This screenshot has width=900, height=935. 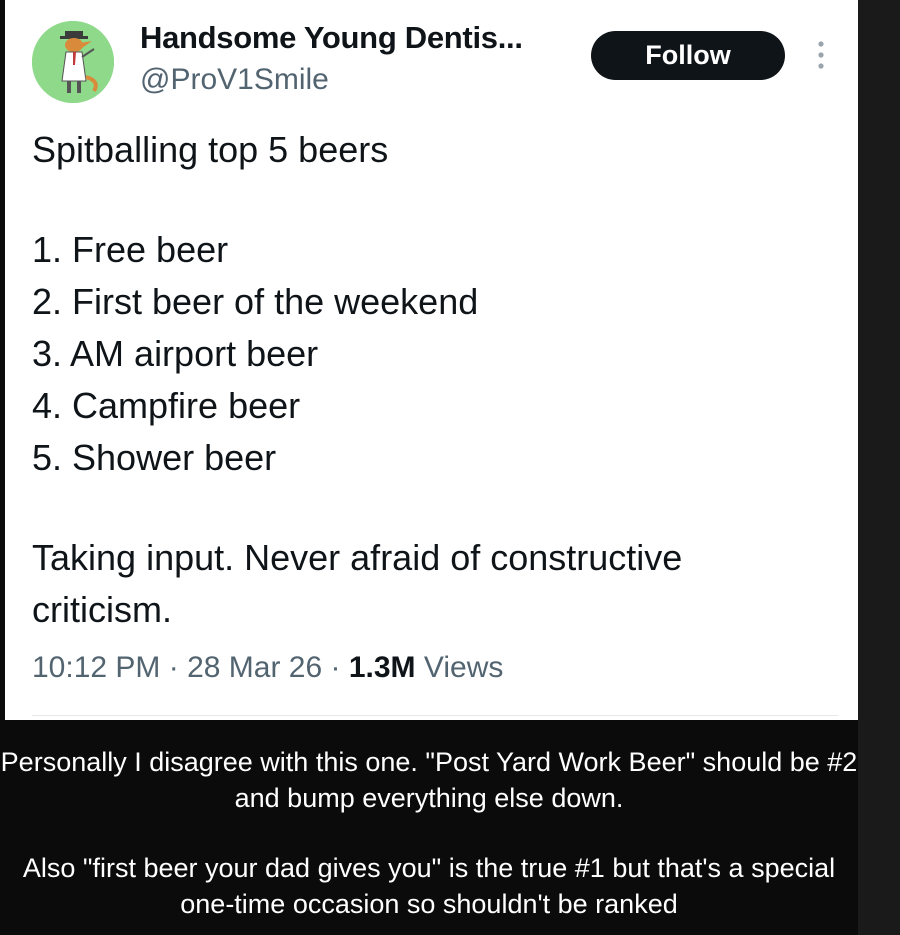 What do you see at coordinates (175, 353) in the screenshot?
I see `list-item: 3. AM airport beer` at bounding box center [175, 353].